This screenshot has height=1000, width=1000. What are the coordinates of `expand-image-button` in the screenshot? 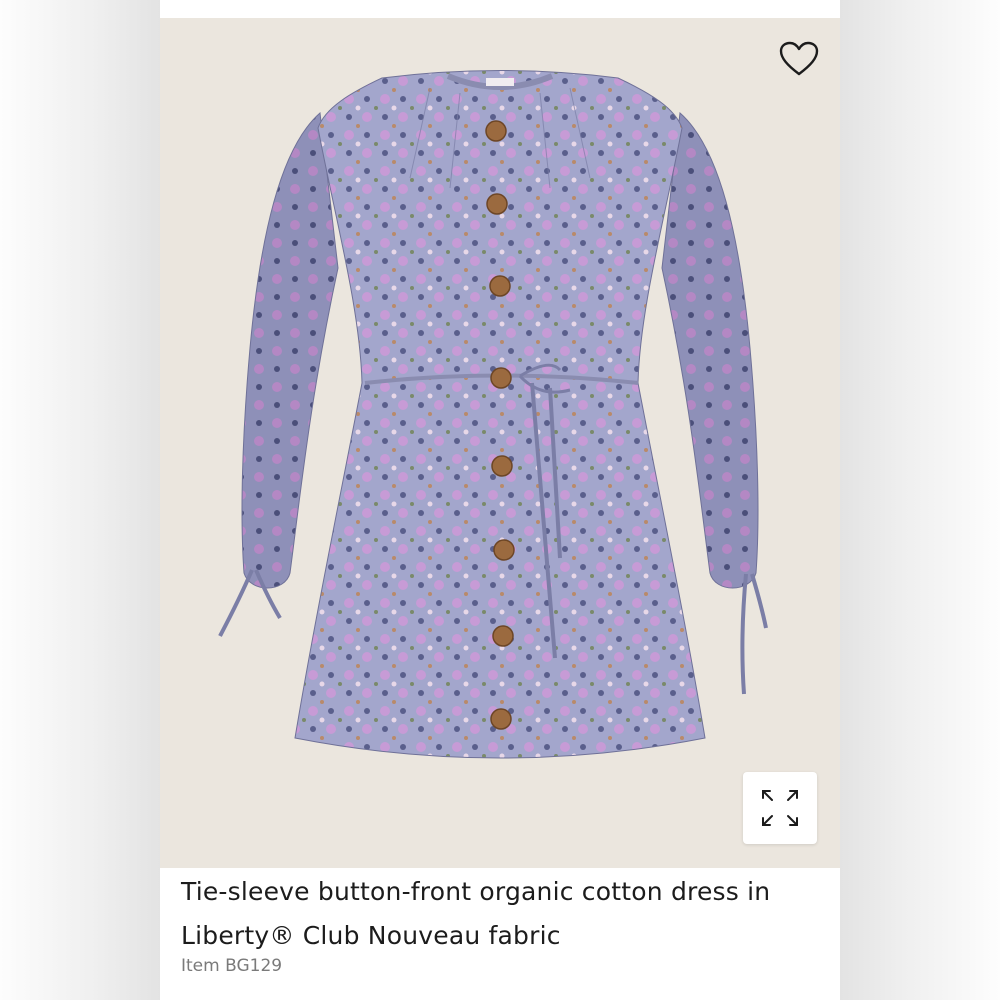 It's located at (780, 808).